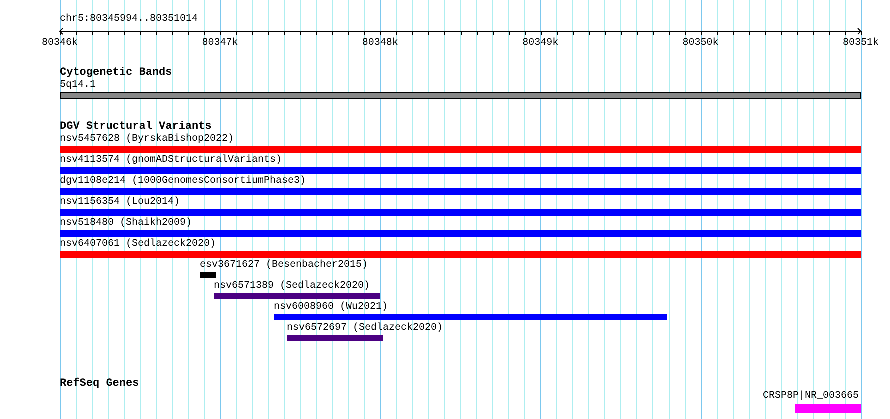 The image size is (890, 419). I want to click on feature-label: nsv6407061 (Sedlazeck2020), so click(138, 245).